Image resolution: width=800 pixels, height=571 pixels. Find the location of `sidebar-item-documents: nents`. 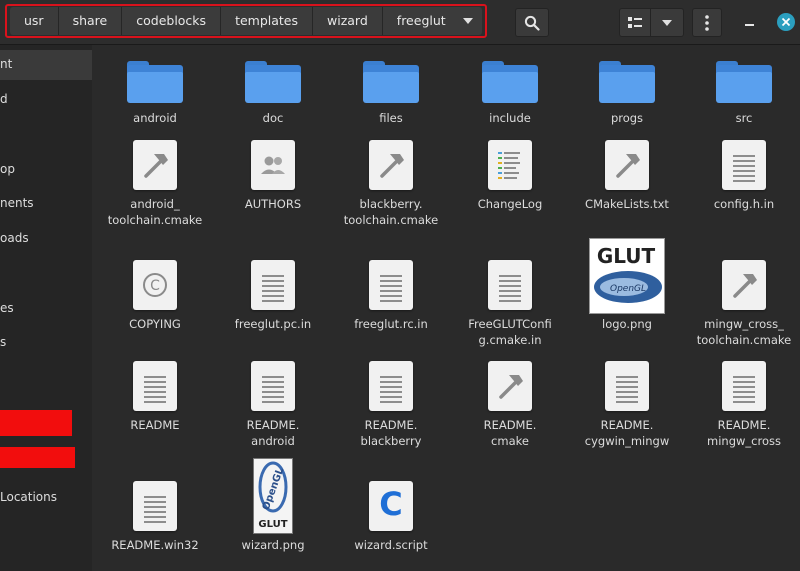

sidebar-item-documents: nents is located at coordinates (17, 203).